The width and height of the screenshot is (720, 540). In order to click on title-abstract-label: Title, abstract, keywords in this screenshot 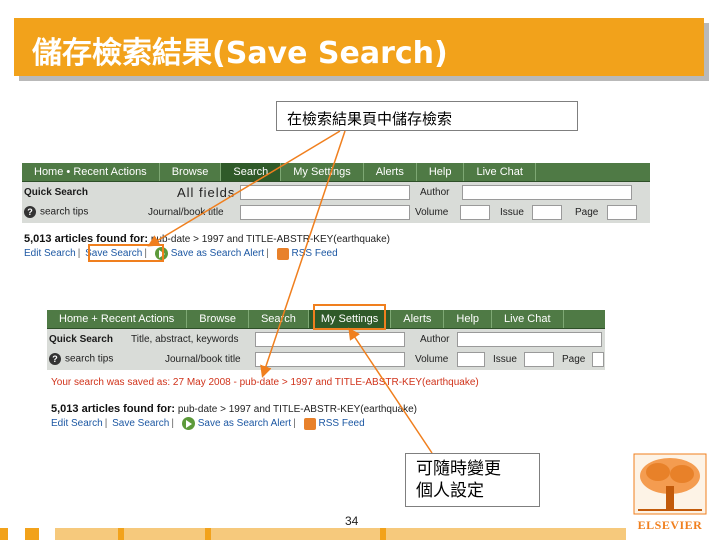, I will do `click(185, 339)`.